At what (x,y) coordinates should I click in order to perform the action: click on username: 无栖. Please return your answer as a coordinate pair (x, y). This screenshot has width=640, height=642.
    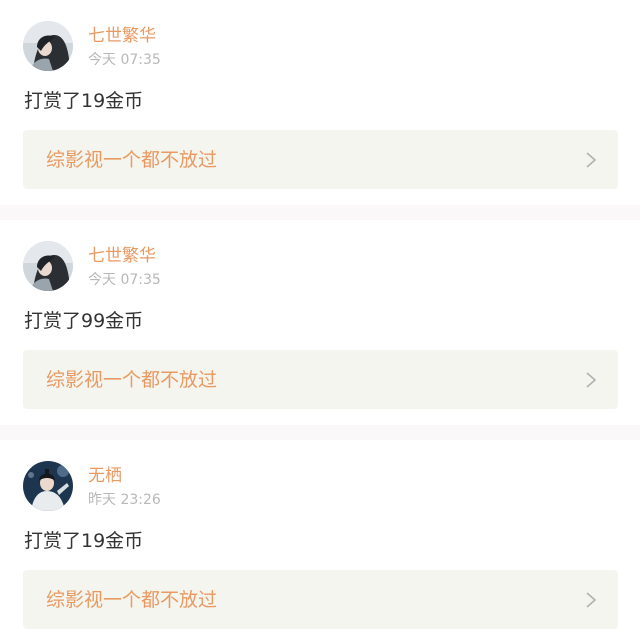
    Looking at the image, I should click on (105, 476).